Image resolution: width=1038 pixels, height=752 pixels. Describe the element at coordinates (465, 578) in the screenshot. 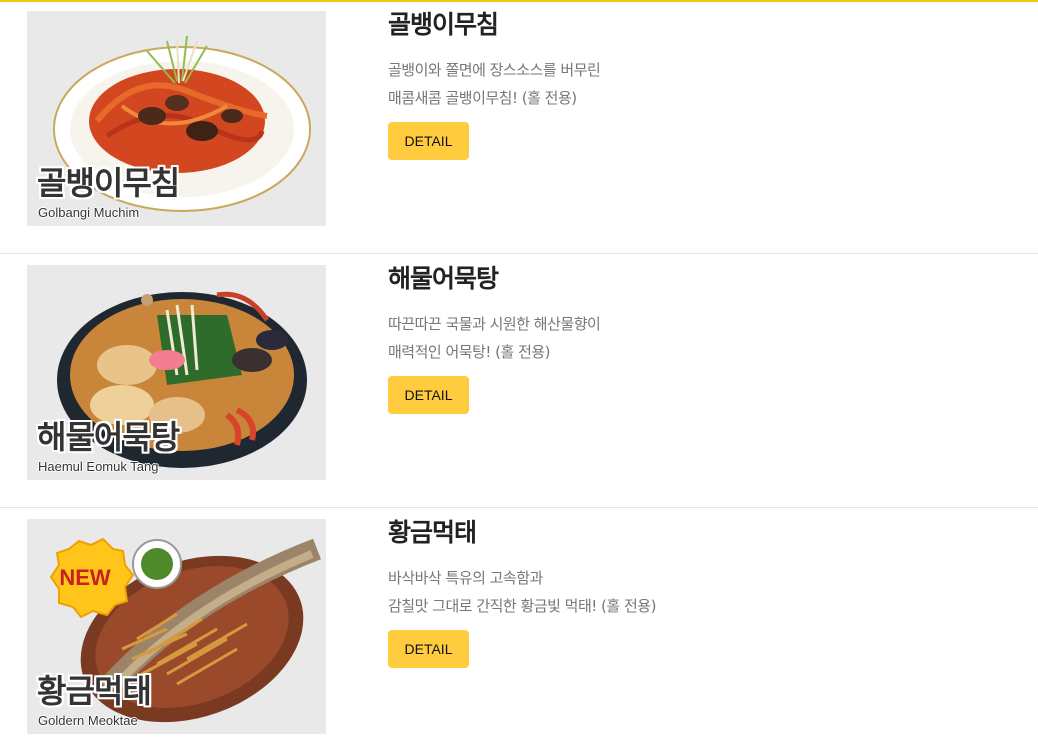

I see `description-line: 바삭바삭 특유의 고속함과` at that location.